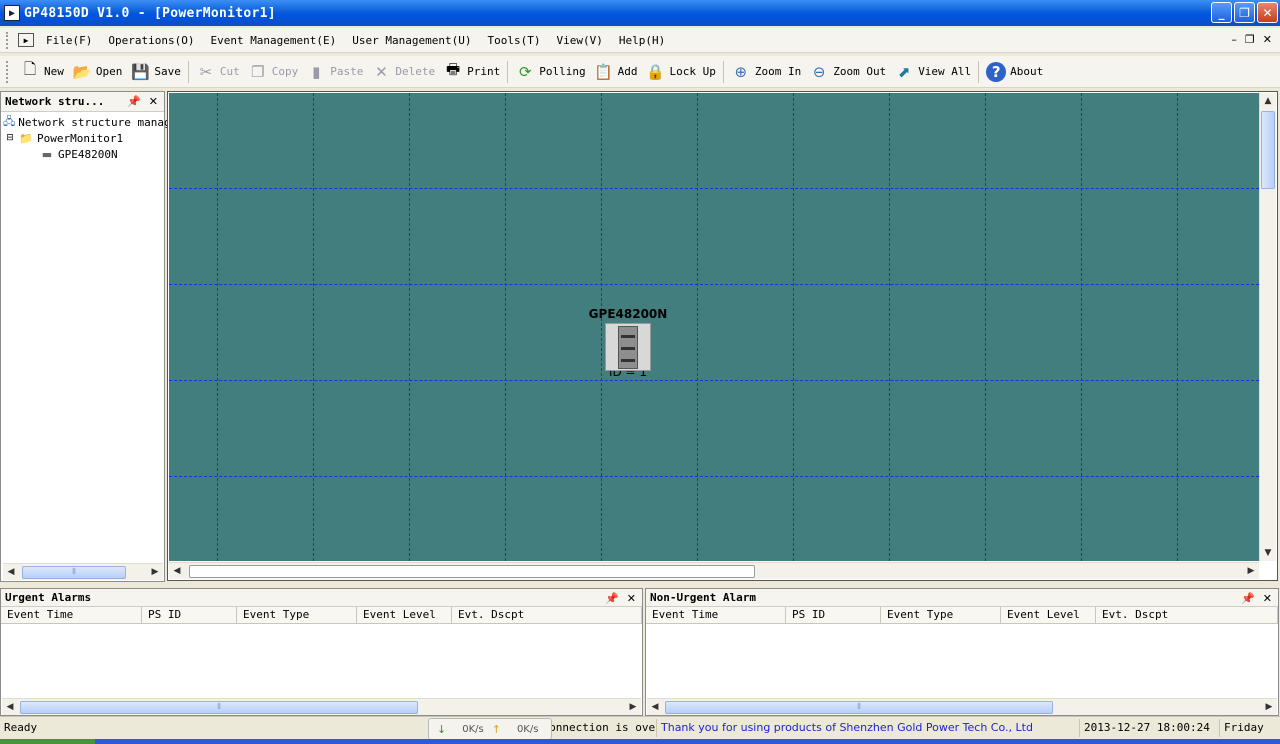  Describe the element at coordinates (94, 122) in the screenshot. I see `tree-root-label: Network structure manag` at that location.